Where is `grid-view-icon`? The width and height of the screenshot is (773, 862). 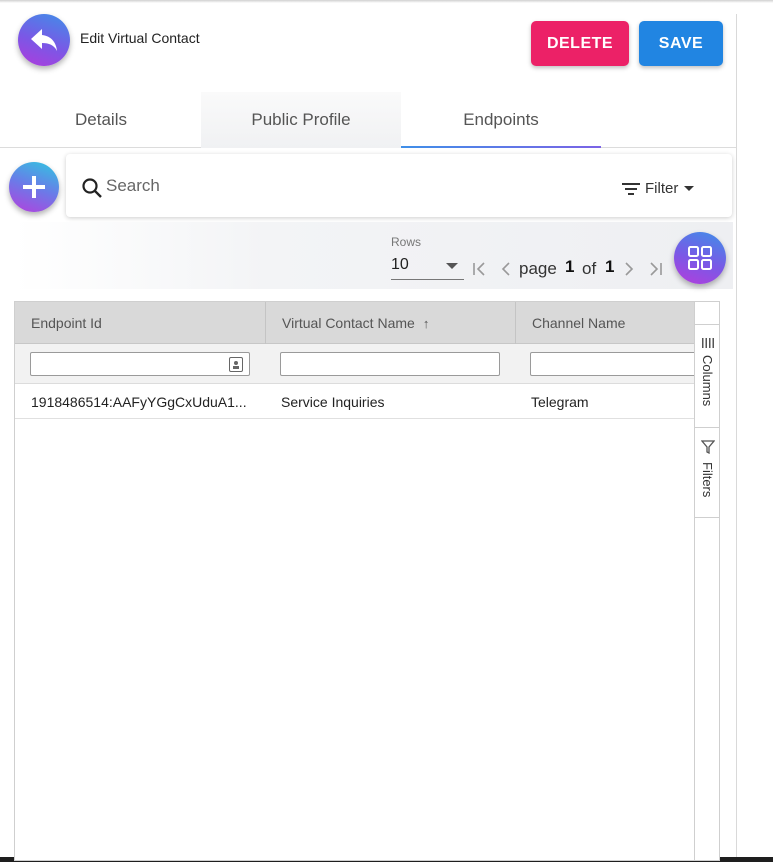
grid-view-icon is located at coordinates (700, 258).